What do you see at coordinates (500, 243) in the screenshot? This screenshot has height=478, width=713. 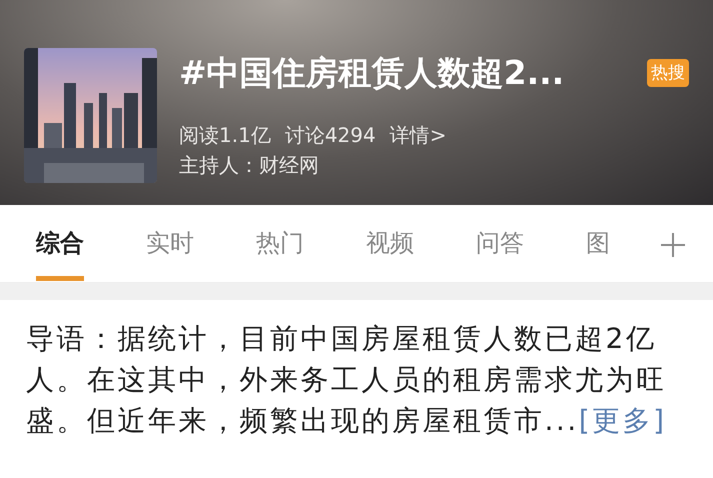 I see `tab: 问答` at bounding box center [500, 243].